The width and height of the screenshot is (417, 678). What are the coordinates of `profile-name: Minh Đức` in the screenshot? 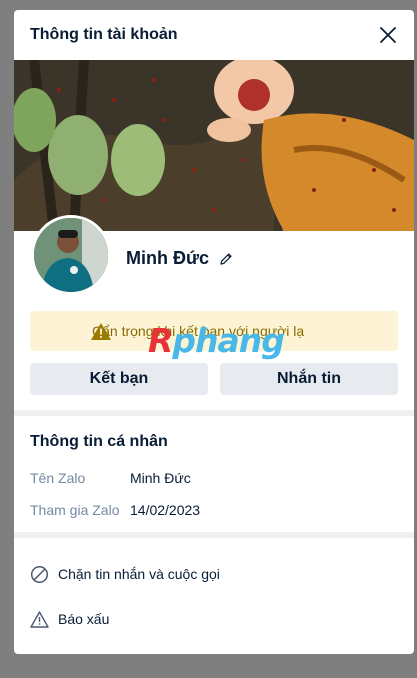 It's located at (168, 258).